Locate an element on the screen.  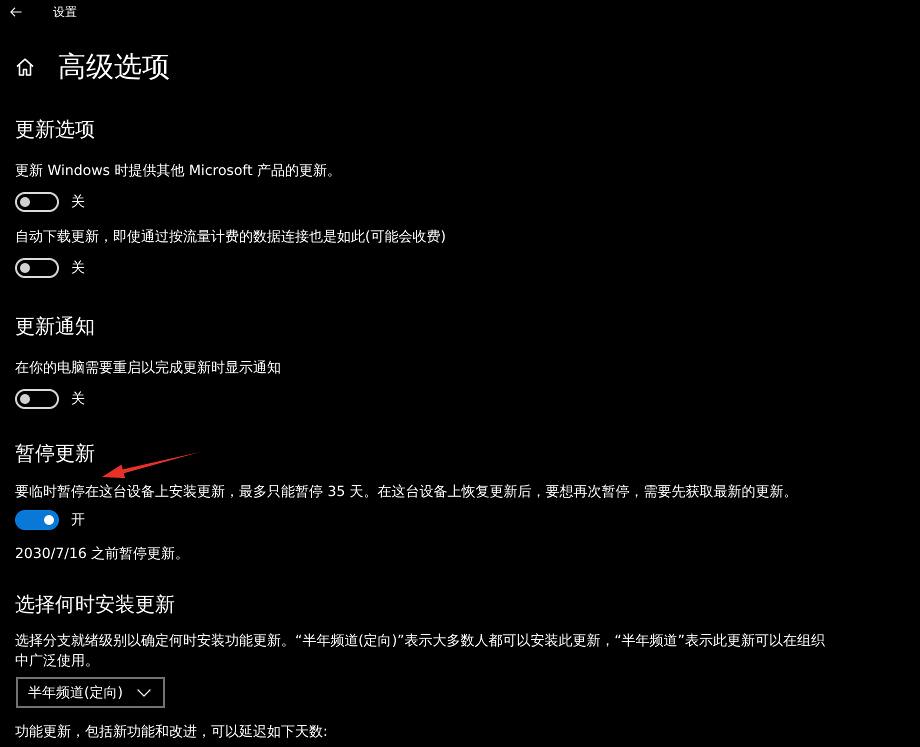
note-text: 2030/7/16 之前暂停更新。 is located at coordinates (102, 554).